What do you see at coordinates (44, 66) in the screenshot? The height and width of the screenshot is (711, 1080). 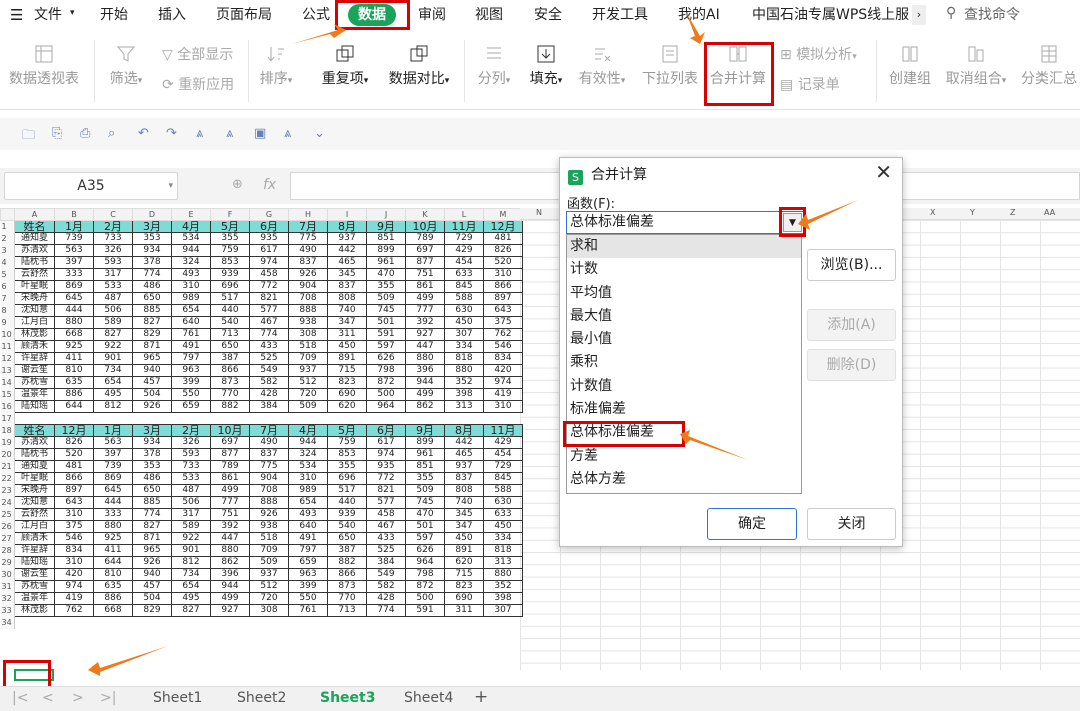 I see `pivot-table-button: 数据透视表` at bounding box center [44, 66].